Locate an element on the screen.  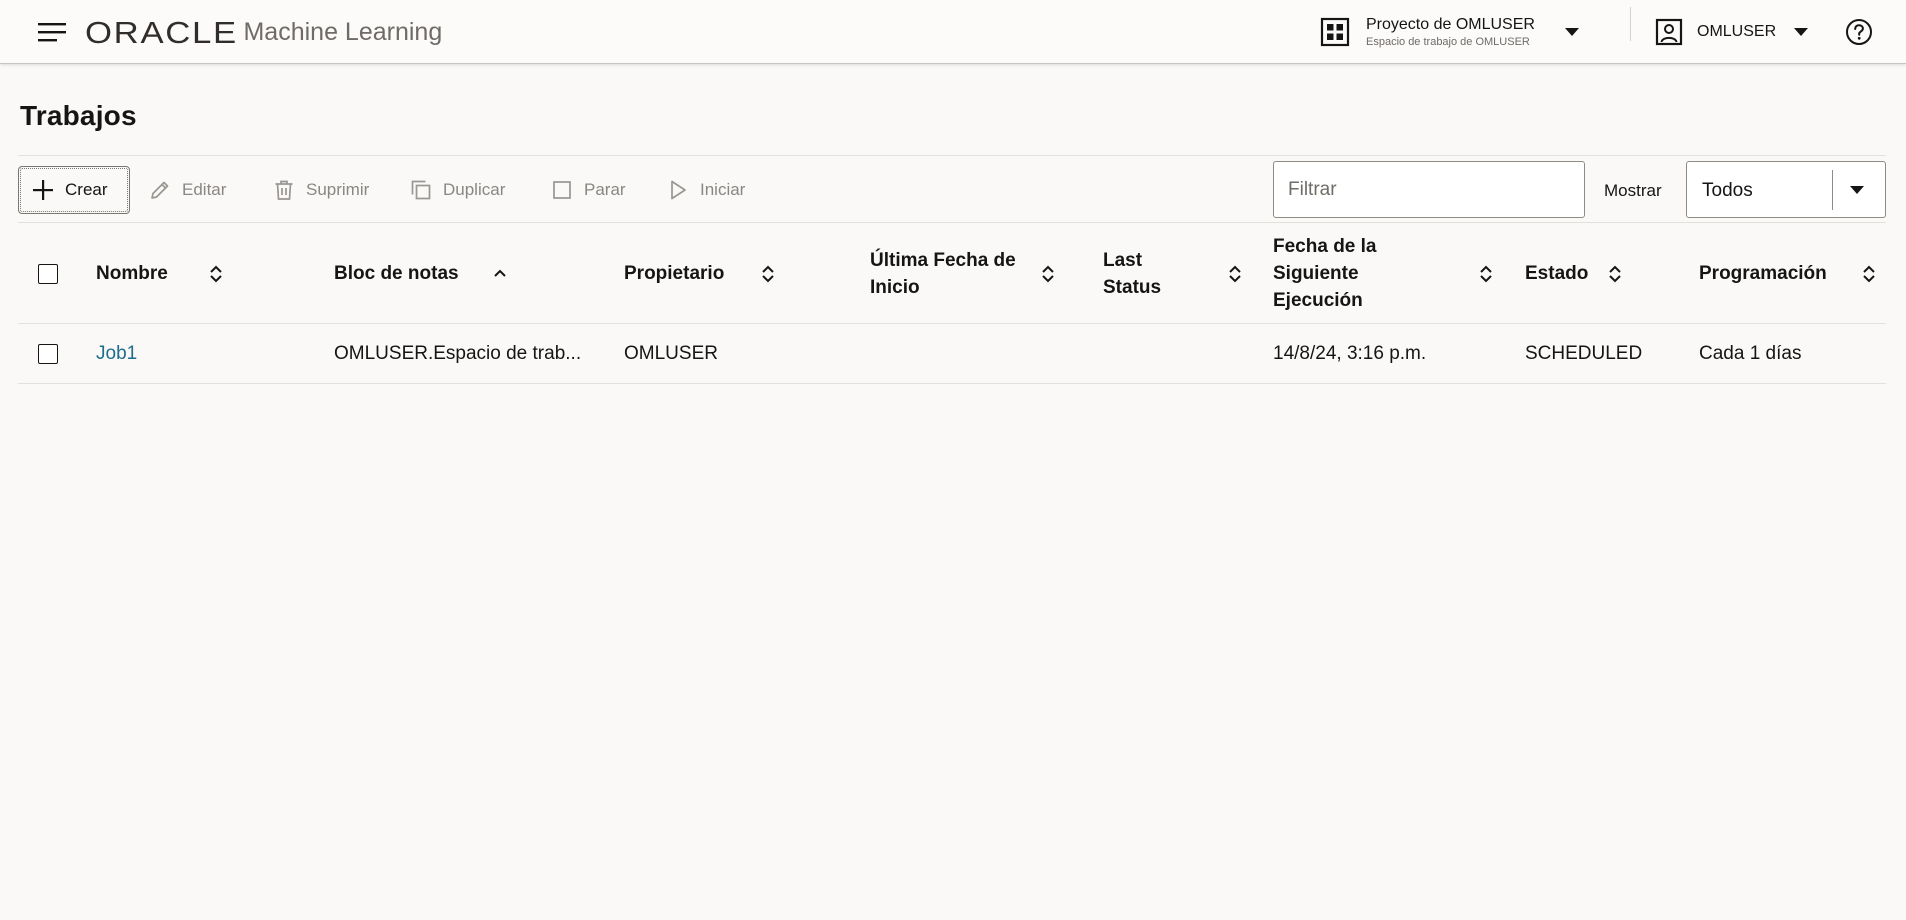
select-all-checkbox is located at coordinates (48, 273).